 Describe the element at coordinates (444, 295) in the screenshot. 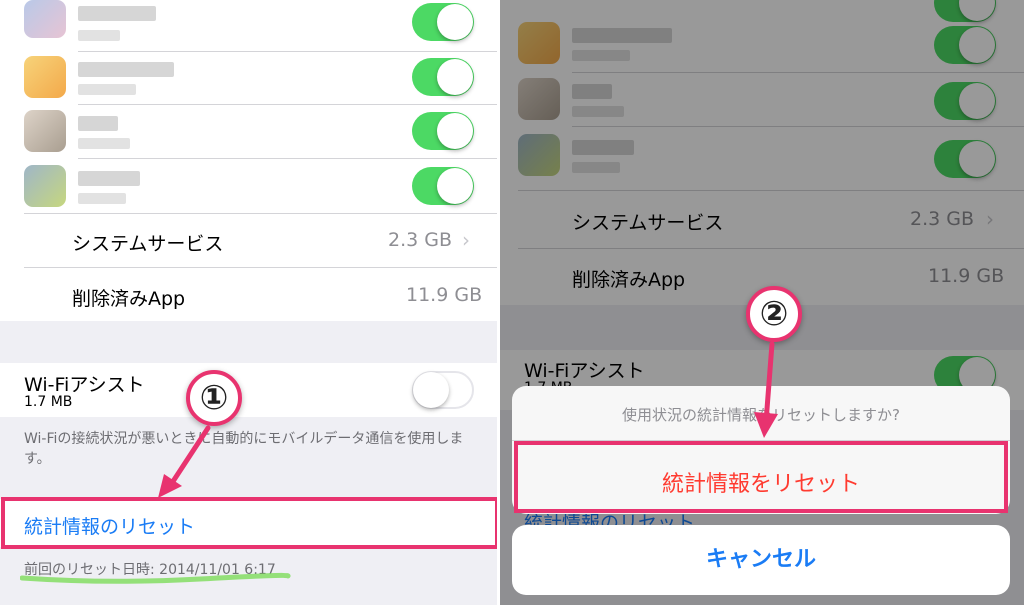

I see `deleted-apps-value: 11.9 GB` at that location.